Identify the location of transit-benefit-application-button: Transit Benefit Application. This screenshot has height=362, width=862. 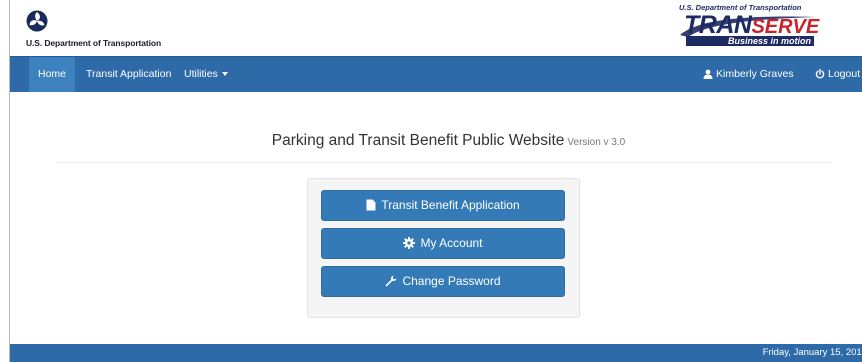
(443, 205).